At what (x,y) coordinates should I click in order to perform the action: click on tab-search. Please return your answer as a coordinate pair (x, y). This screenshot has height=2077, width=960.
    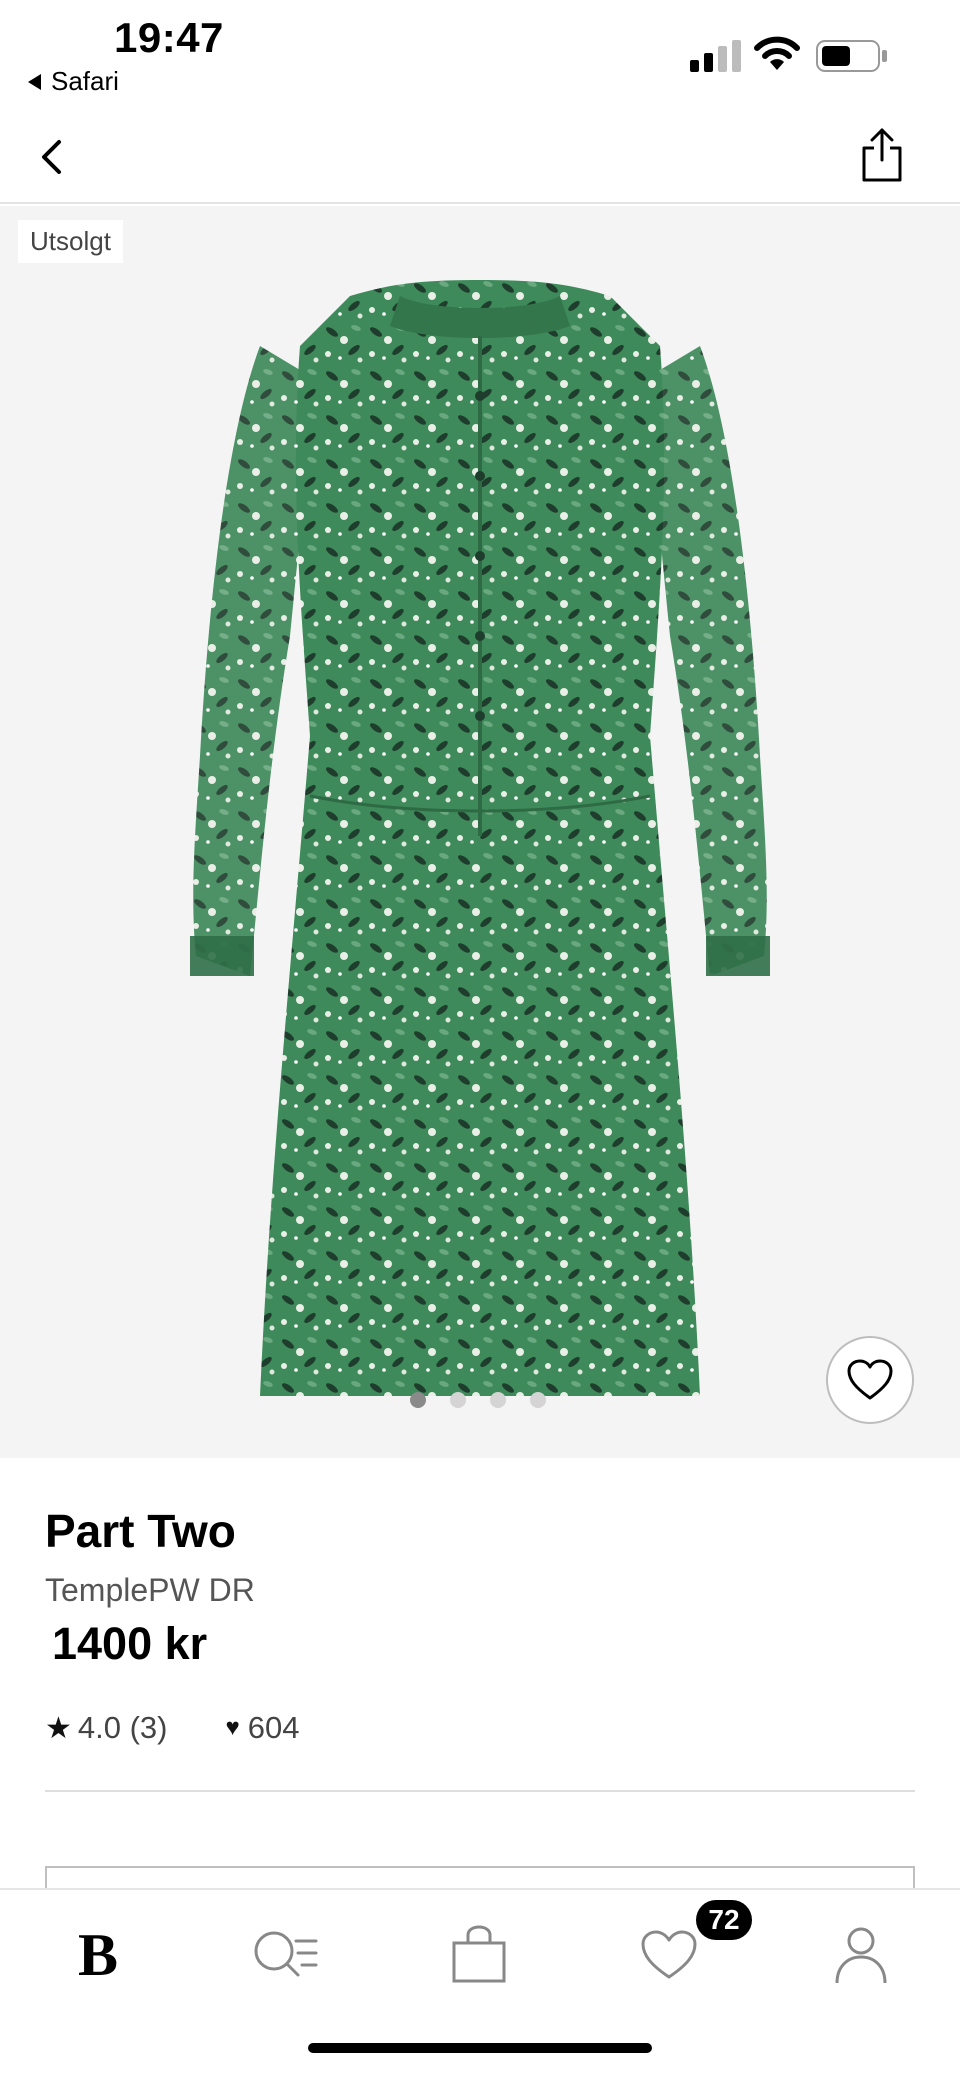
    Looking at the image, I should click on (285, 1955).